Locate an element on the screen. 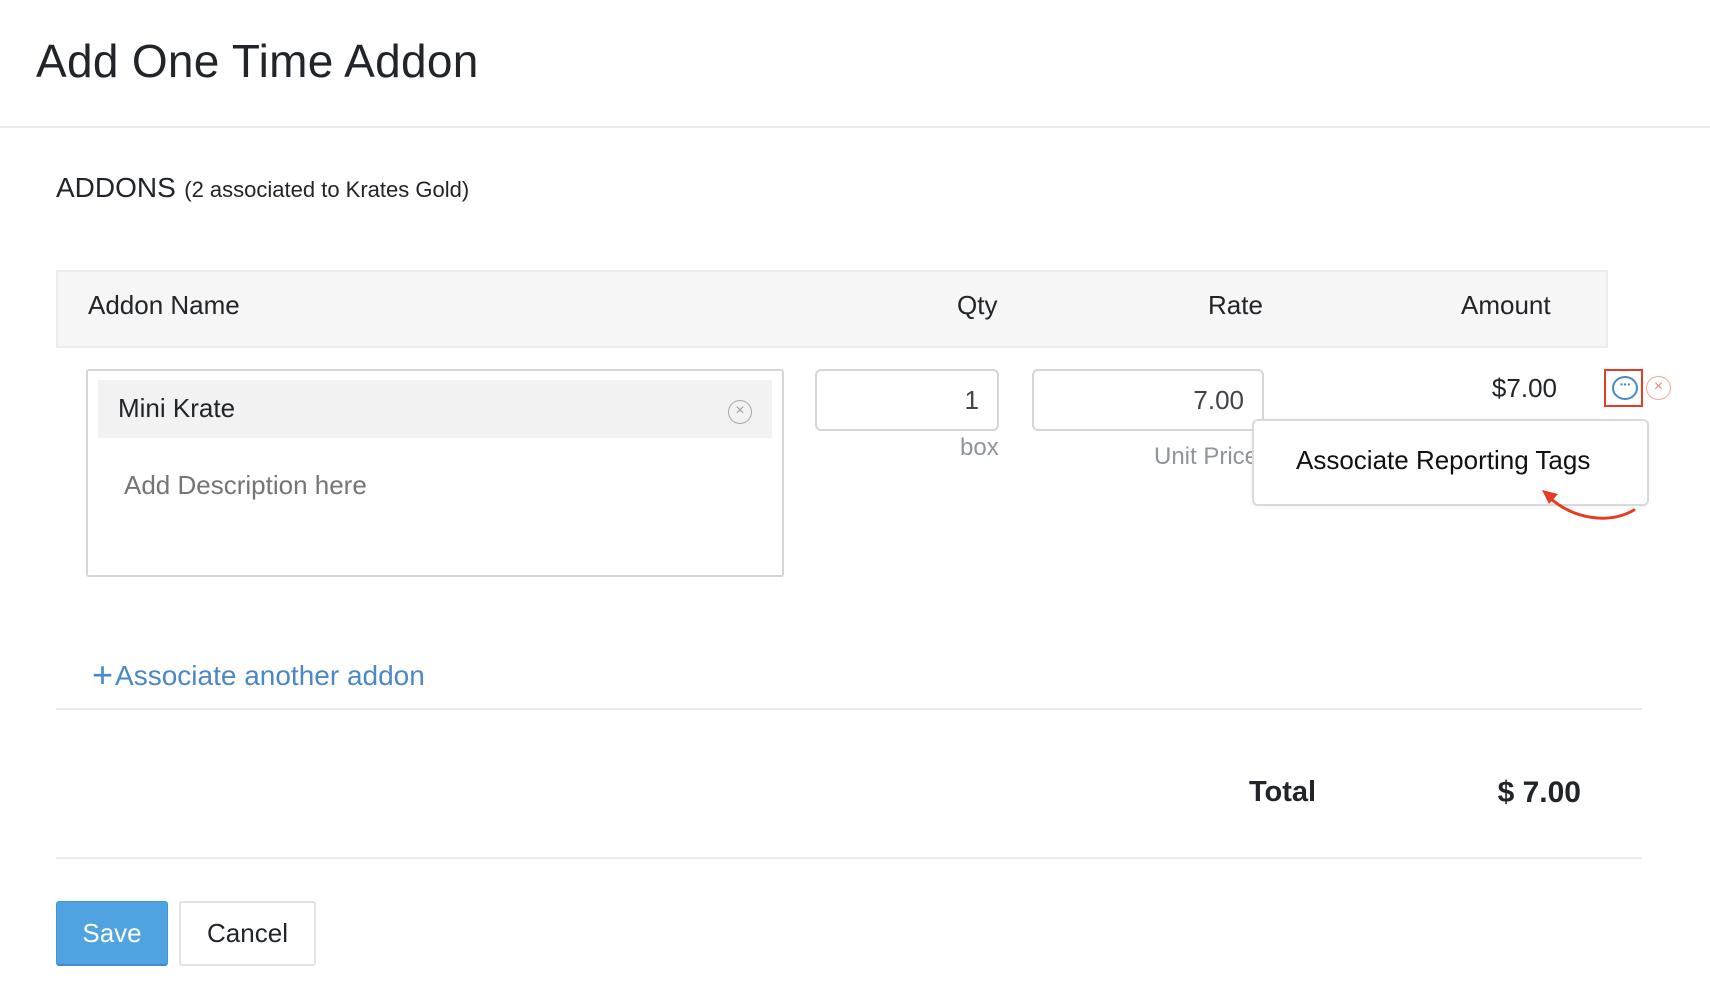 The image size is (1710, 1000). remove-row-icon: × is located at coordinates (1658, 388).